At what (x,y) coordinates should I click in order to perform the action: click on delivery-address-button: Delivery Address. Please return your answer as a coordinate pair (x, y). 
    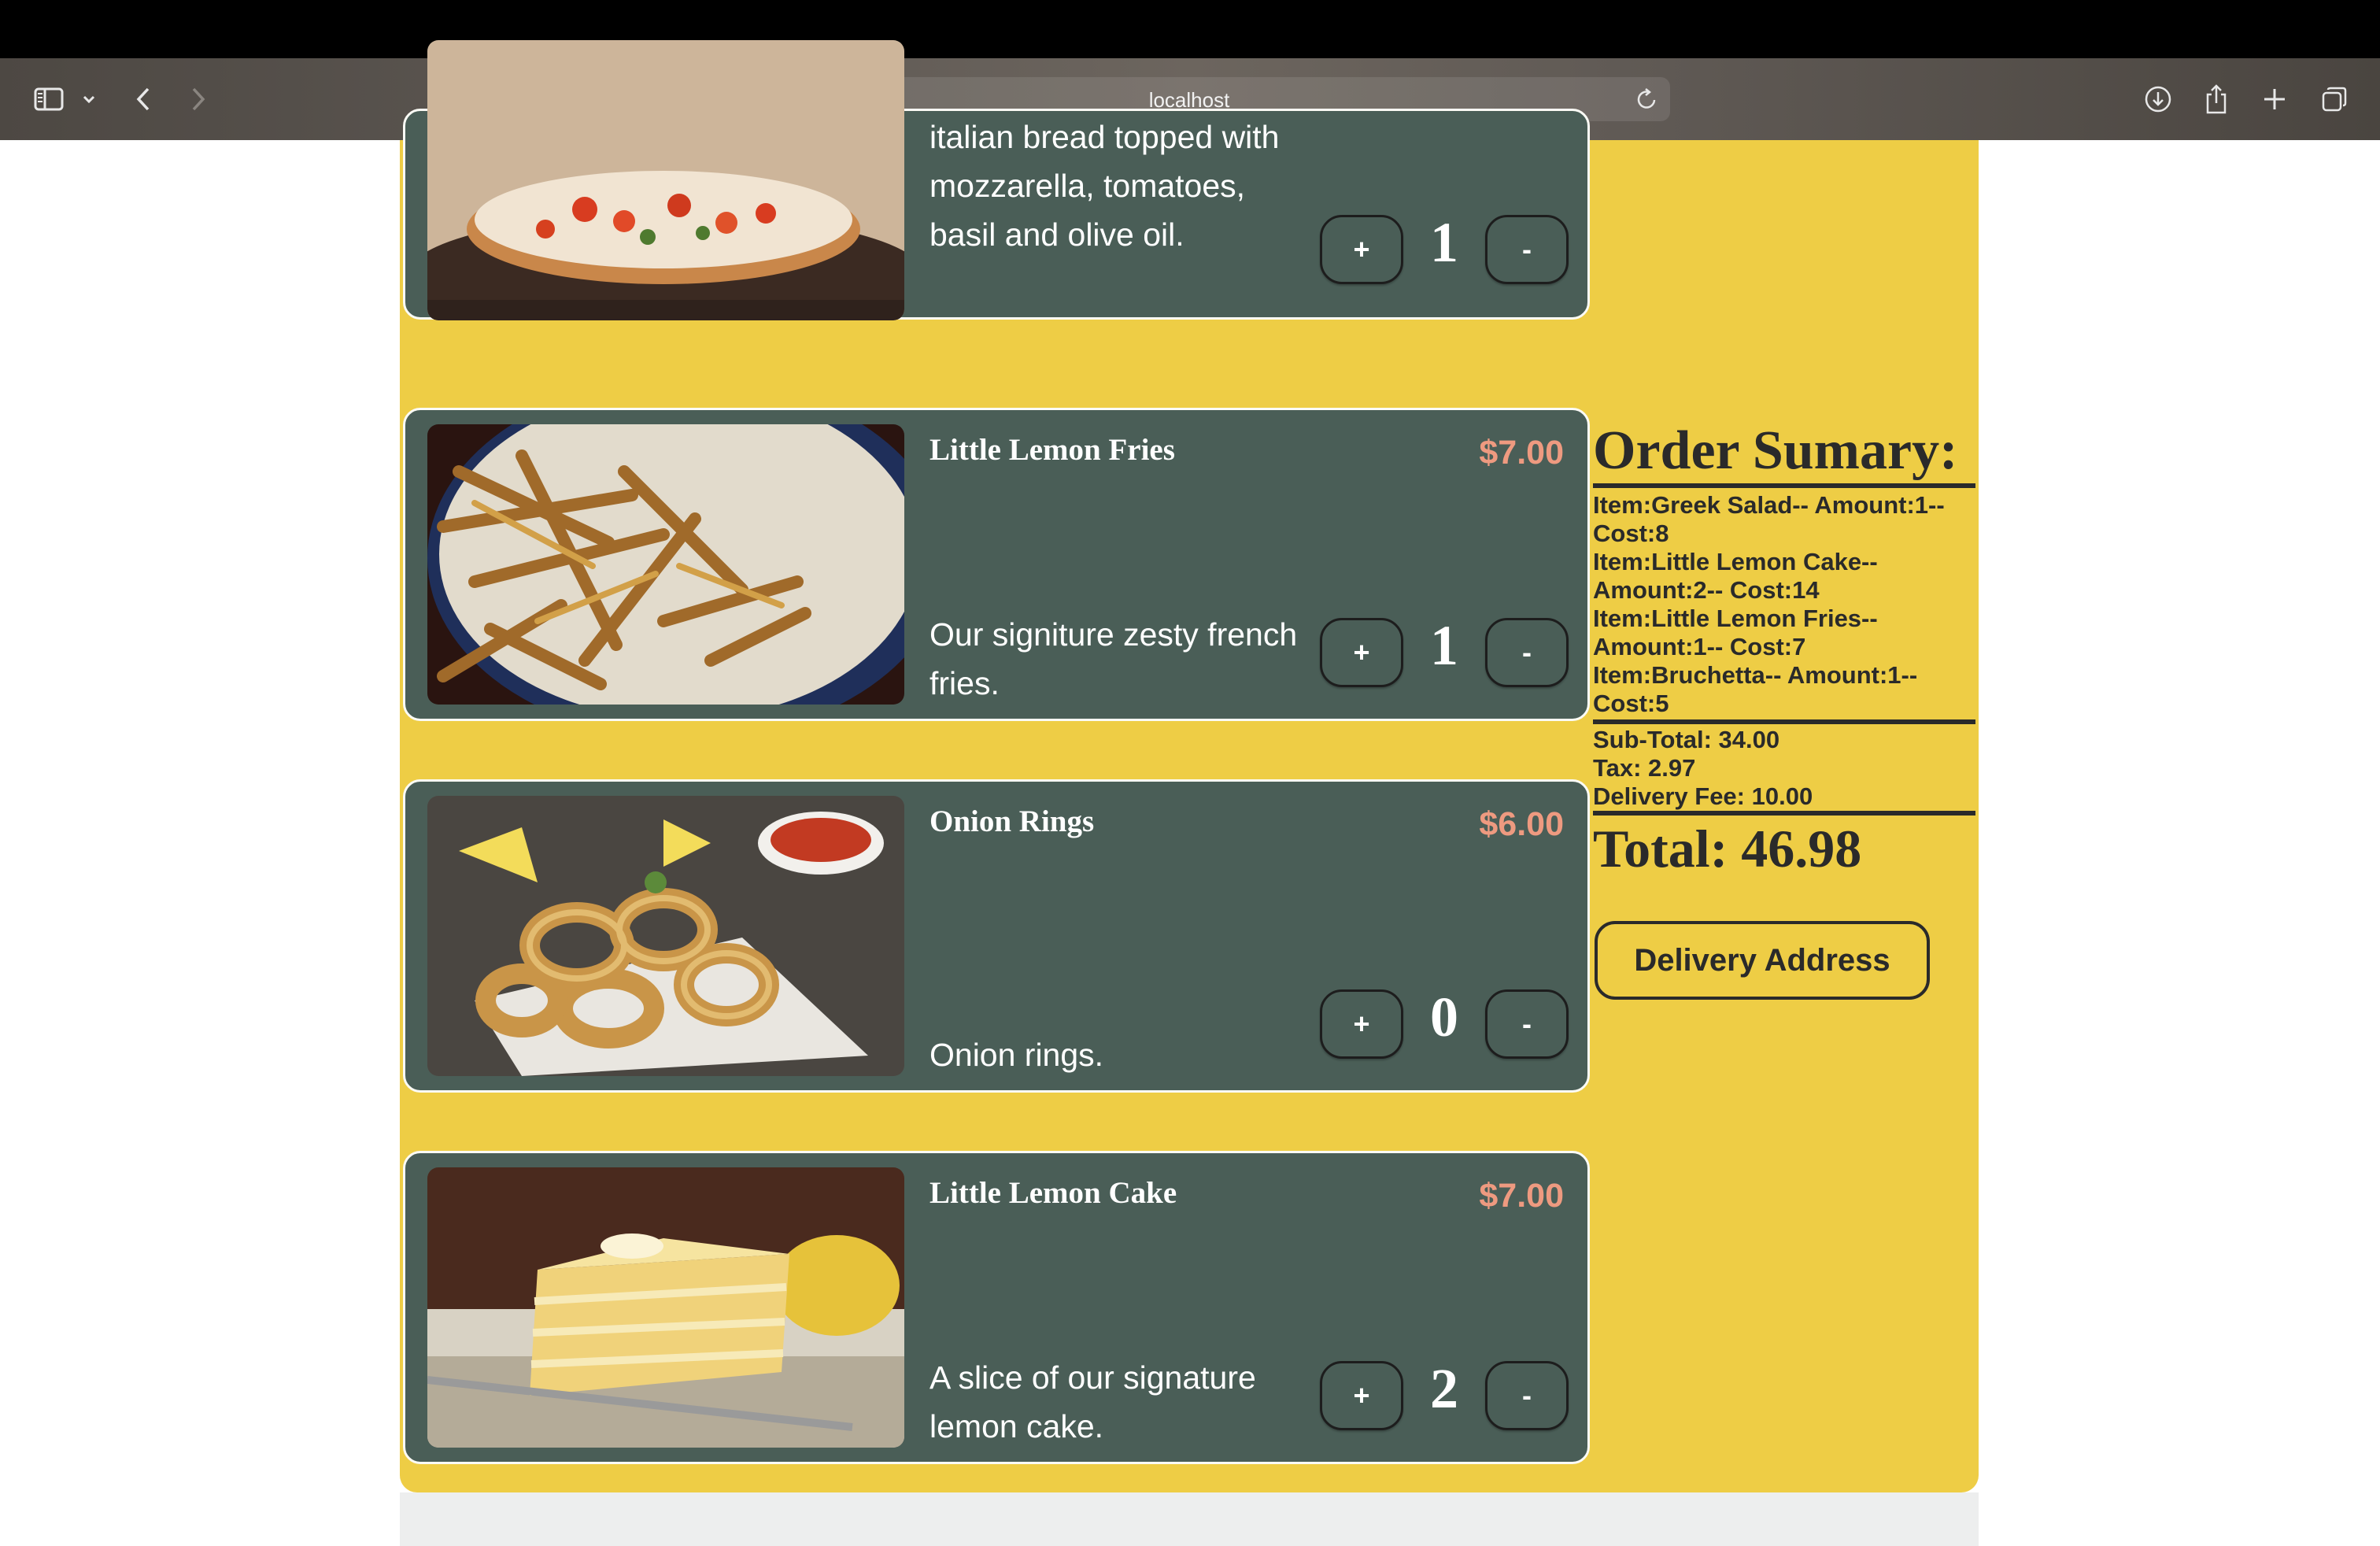
    Looking at the image, I should click on (1763, 960).